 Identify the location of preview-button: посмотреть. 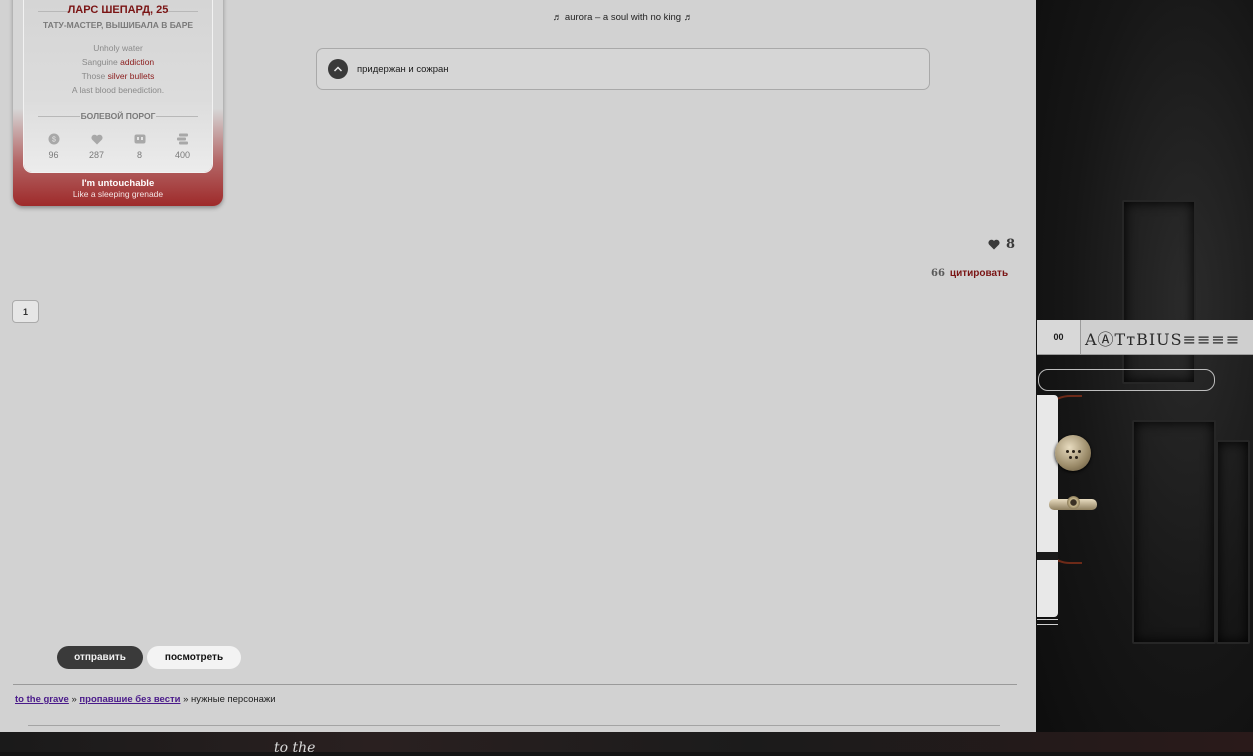
(194, 657).